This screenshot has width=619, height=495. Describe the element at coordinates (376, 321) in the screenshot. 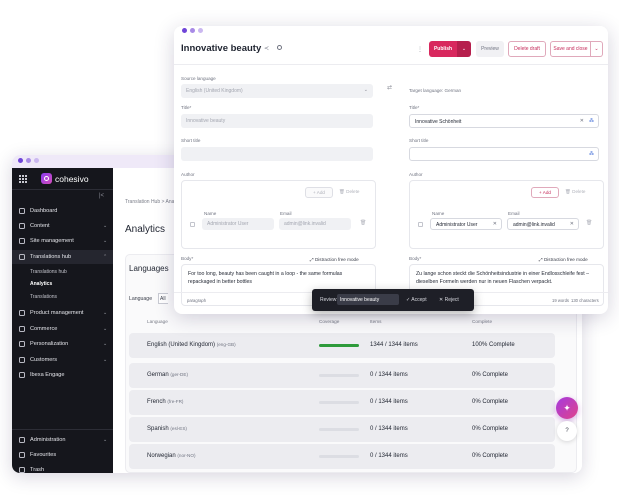

I see `column-header-items: Items` at that location.